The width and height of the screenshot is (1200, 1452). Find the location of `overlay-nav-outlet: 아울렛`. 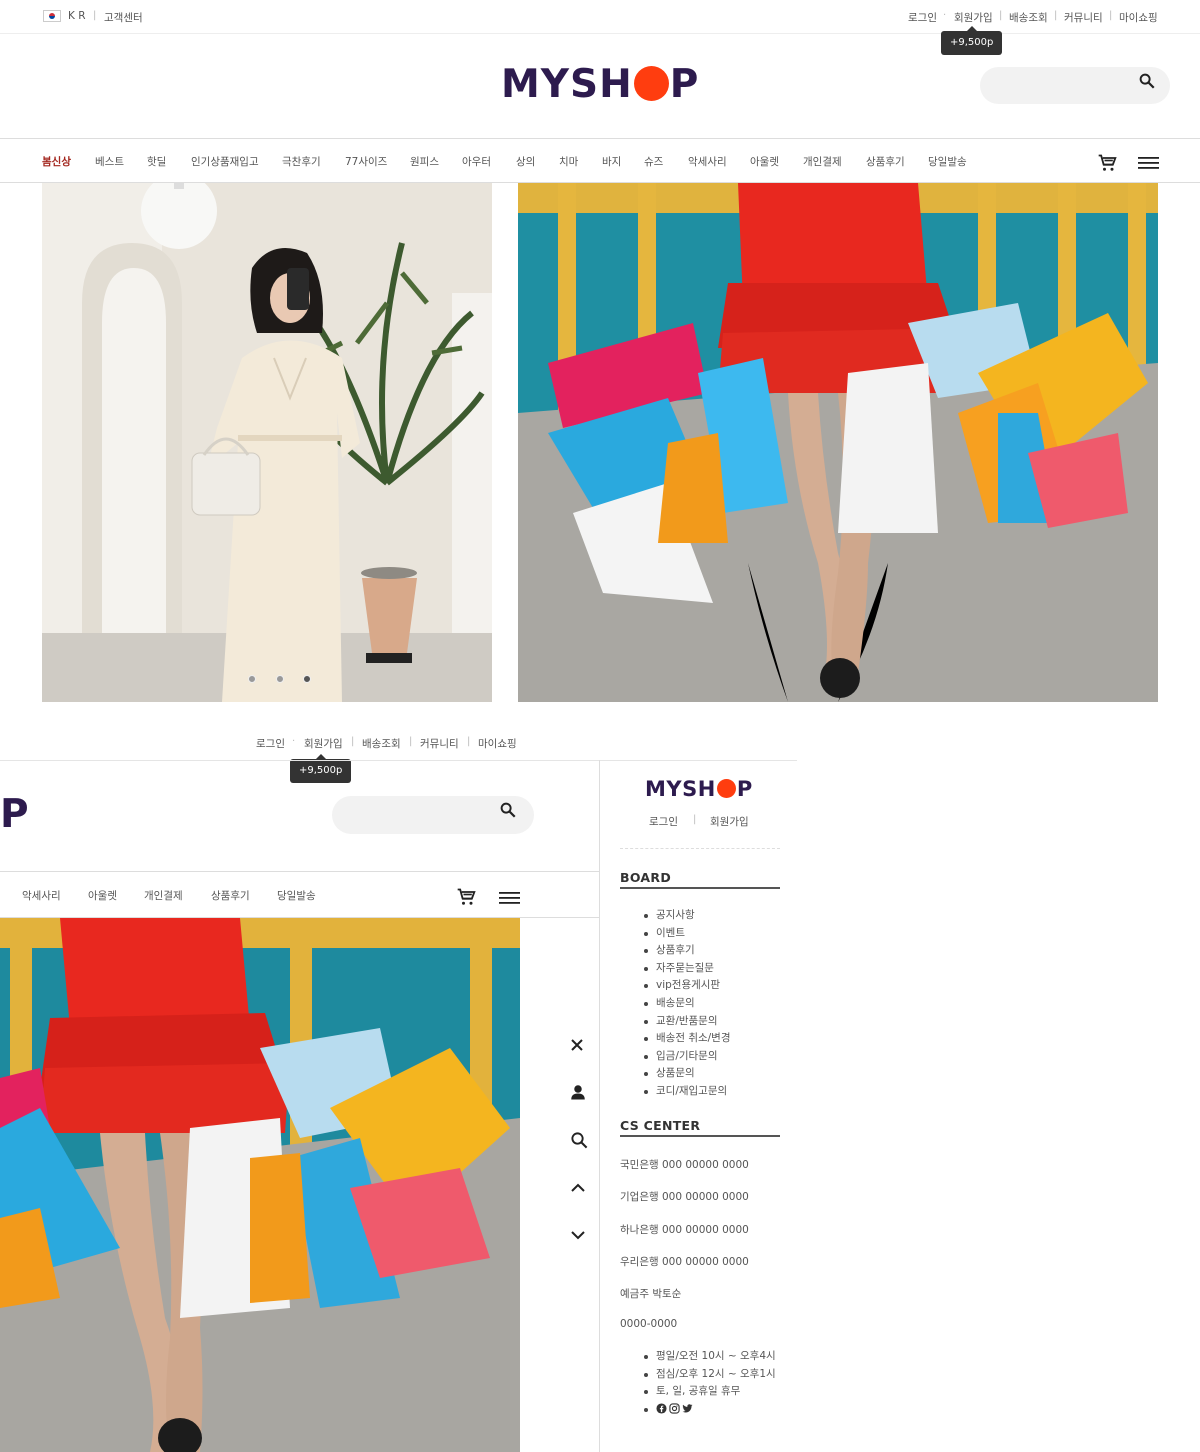

overlay-nav-outlet: 아울렛 is located at coordinates (102, 895).